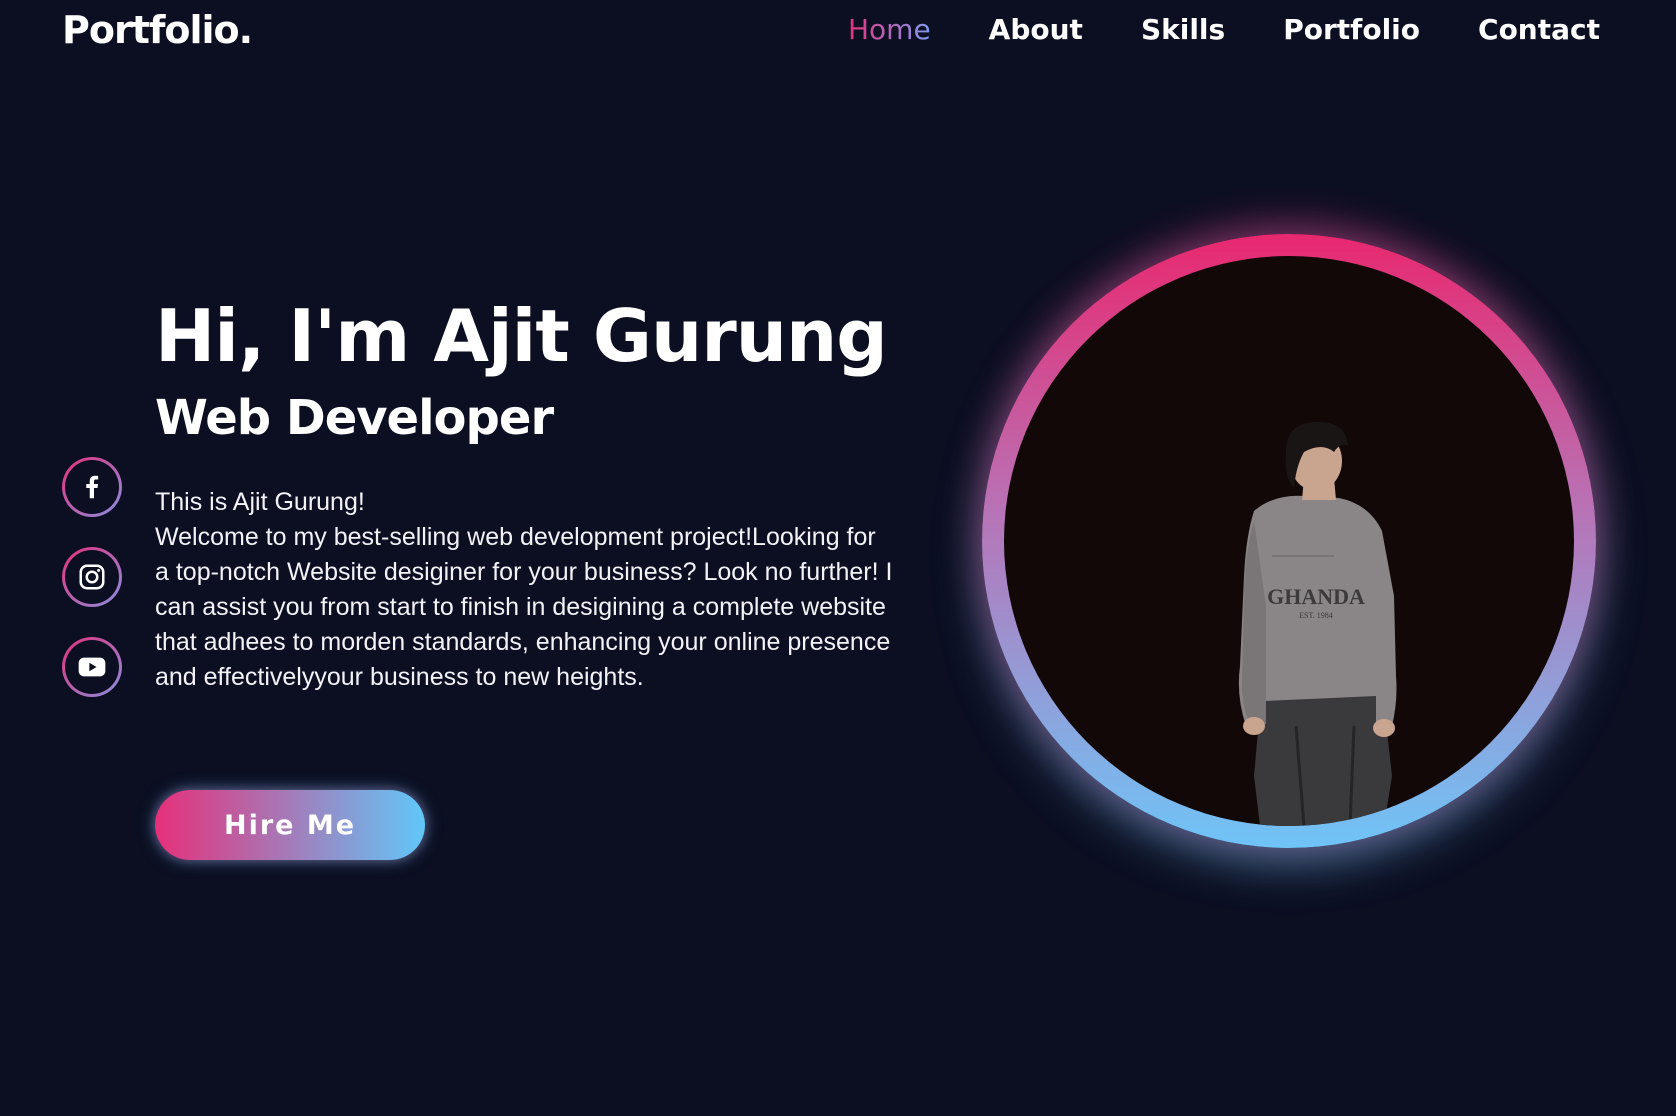 The image size is (1676, 1116). I want to click on instagram-icon, so click(92, 577).